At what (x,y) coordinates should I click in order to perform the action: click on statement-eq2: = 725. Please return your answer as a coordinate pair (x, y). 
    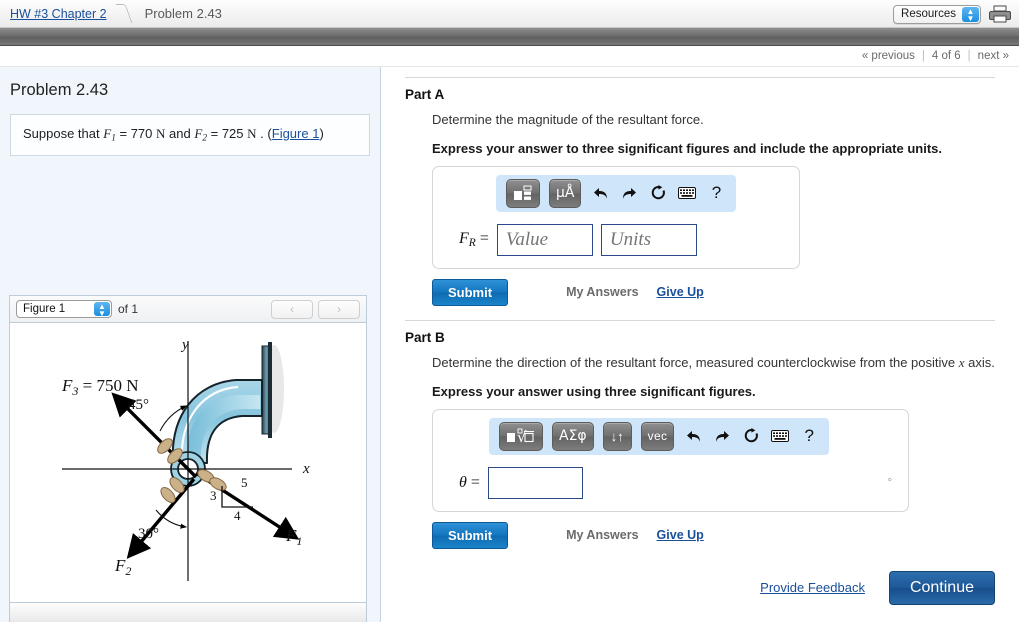
    Looking at the image, I should click on (227, 133).